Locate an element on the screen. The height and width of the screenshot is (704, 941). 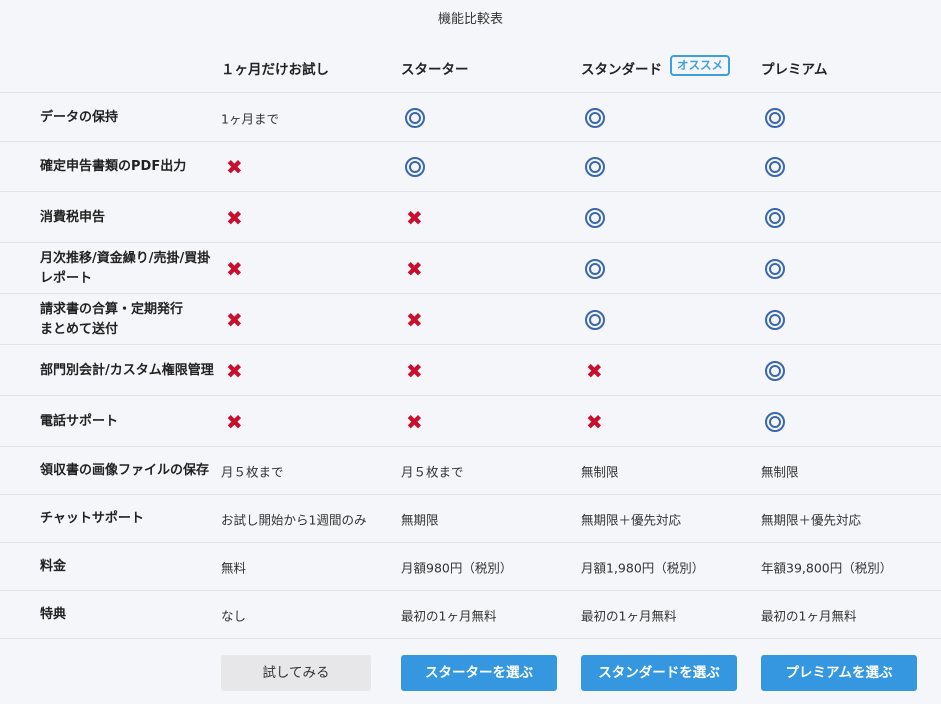
table-row: チャットサポート お試し開始から1週間のみ 無期限 無期限＋優先対応 無期限＋優先対応 is located at coordinates (470, 518).